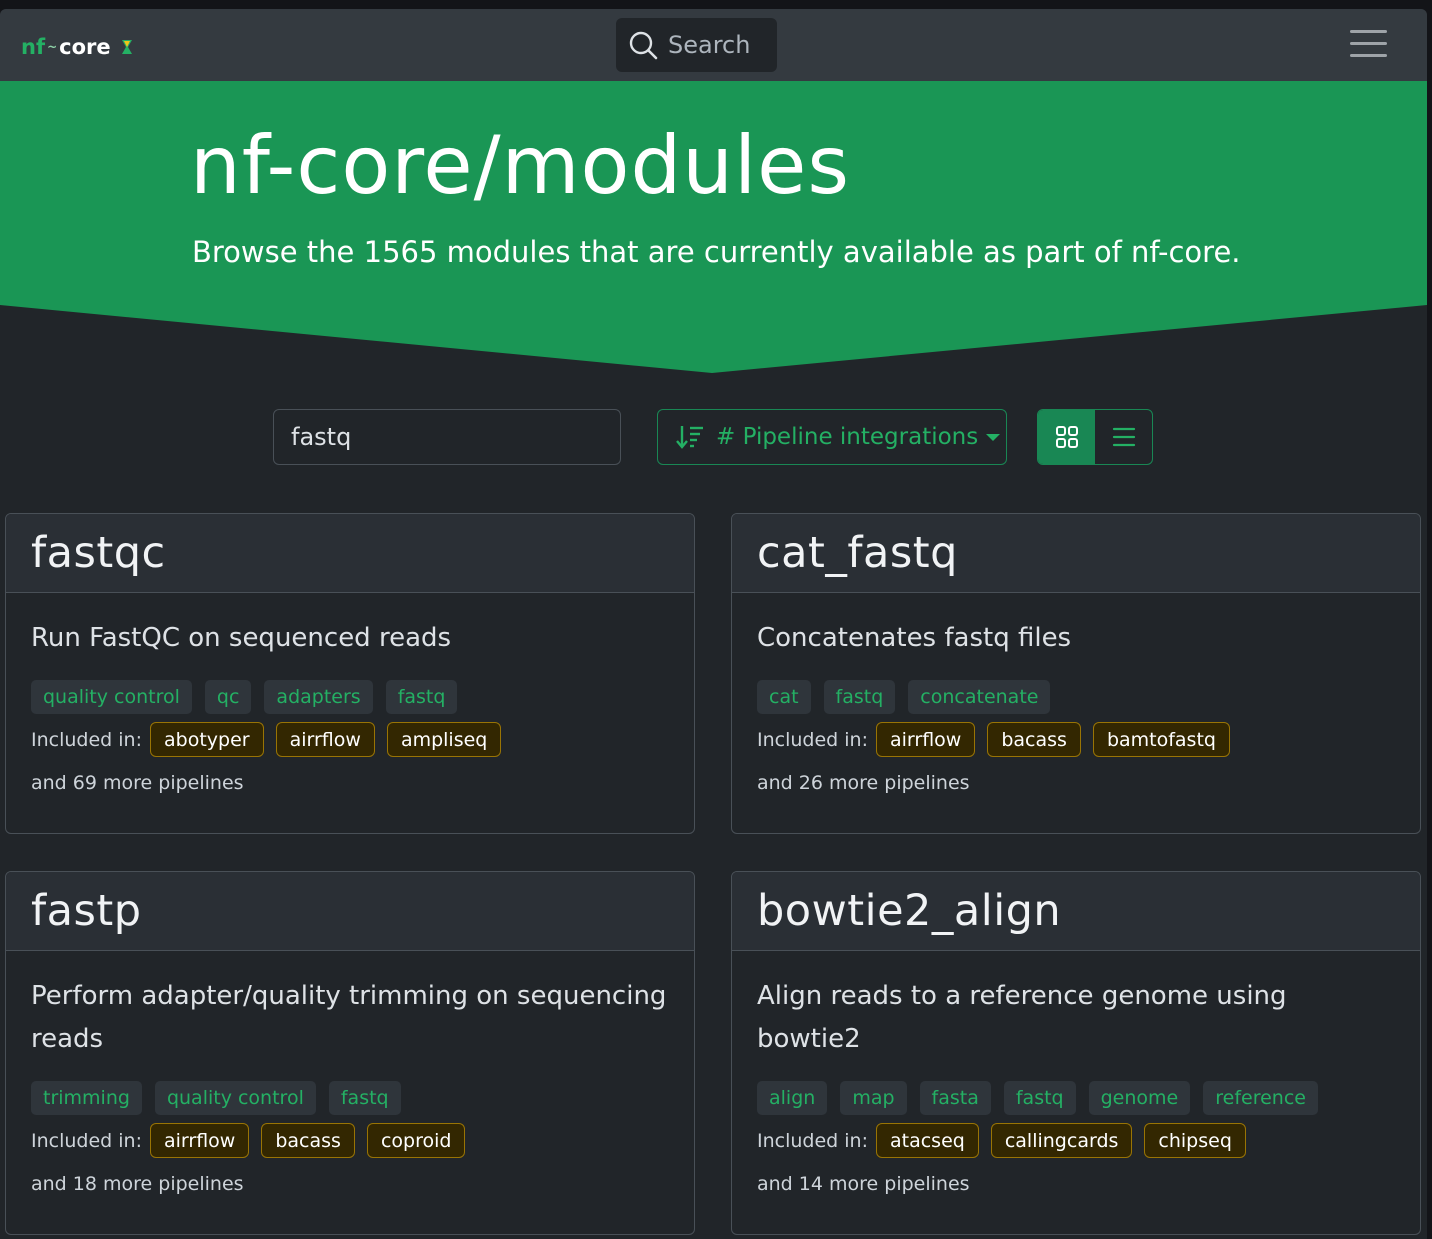 The width and height of the screenshot is (1432, 1239). What do you see at coordinates (643, 45) in the screenshot?
I see `search-icon` at bounding box center [643, 45].